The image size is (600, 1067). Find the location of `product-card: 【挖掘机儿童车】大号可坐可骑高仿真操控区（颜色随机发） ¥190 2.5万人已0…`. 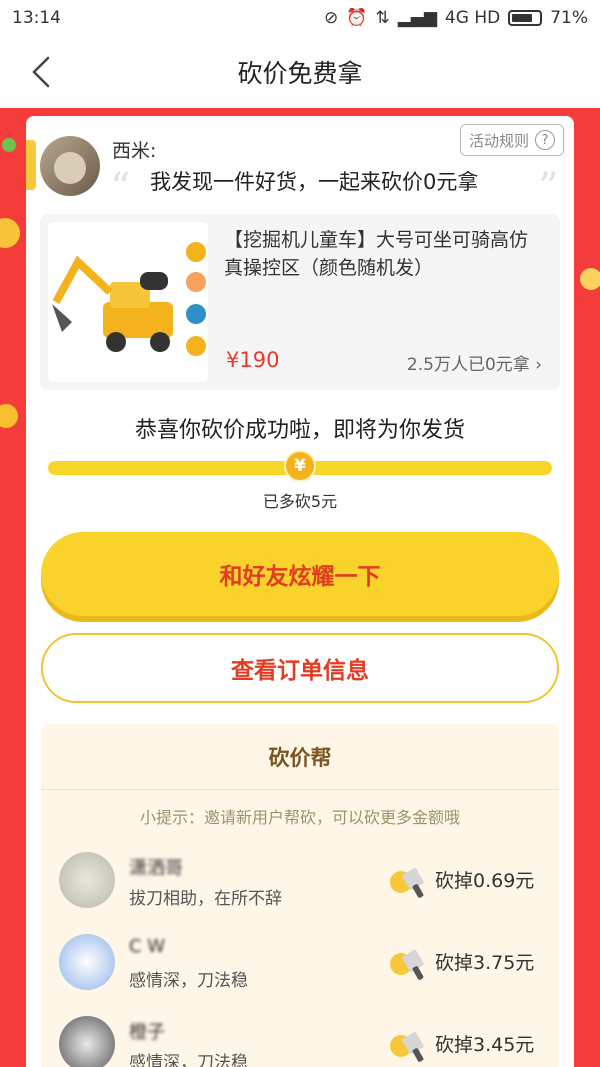

product-card: 【挖掘机儿童车】大号可坐可骑高仿真操控区（颜色随机发） ¥190 2.5万人已0… is located at coordinates (300, 302).